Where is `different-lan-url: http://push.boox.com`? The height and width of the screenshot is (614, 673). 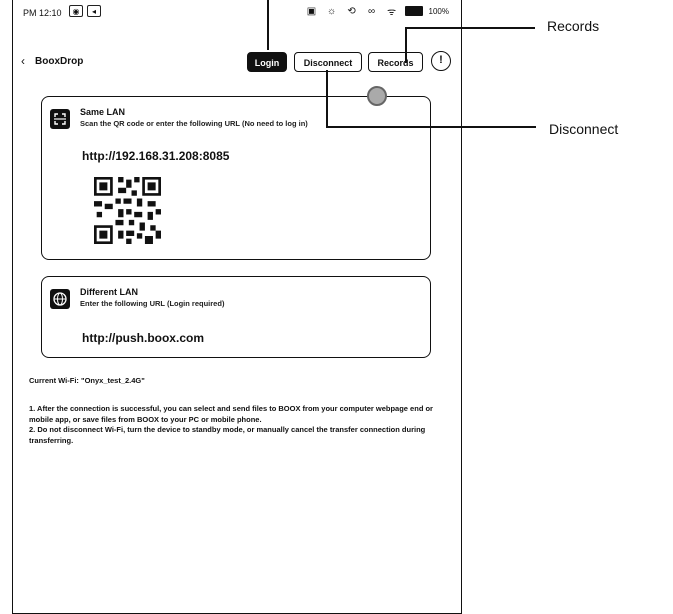
different-lan-url: http://push.boox.com is located at coordinates (143, 338).